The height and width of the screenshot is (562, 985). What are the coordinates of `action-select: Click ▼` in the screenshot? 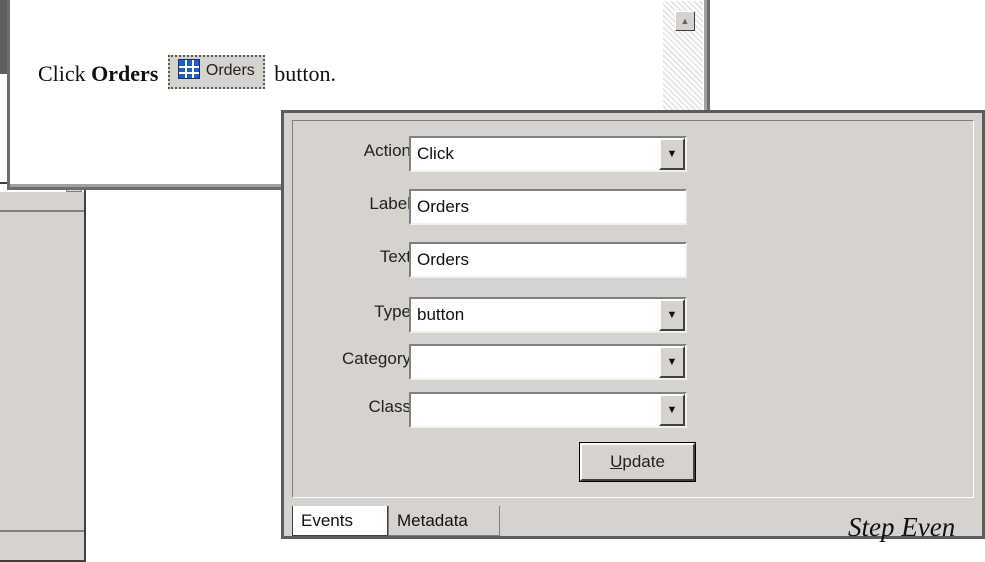 It's located at (548, 154).